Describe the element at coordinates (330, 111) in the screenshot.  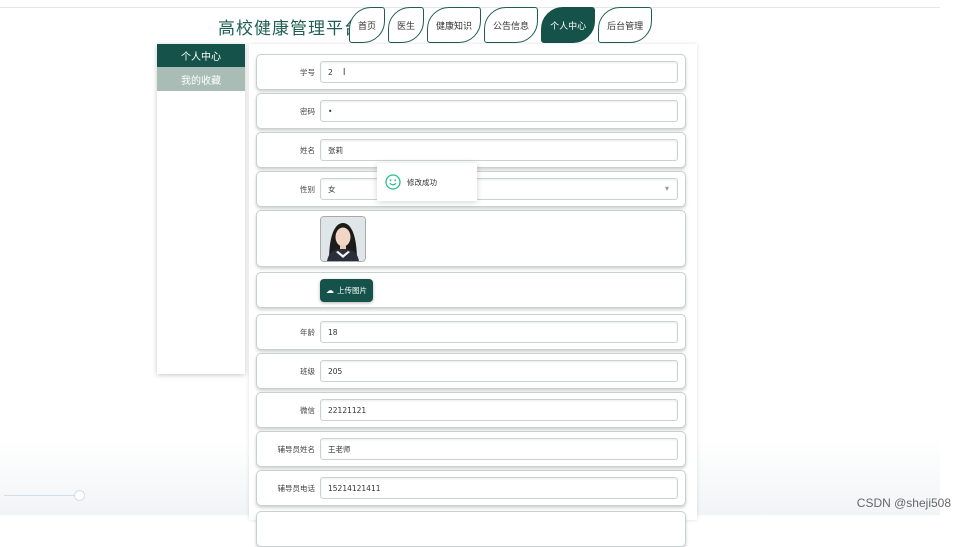
I see `password-value: •` at that location.